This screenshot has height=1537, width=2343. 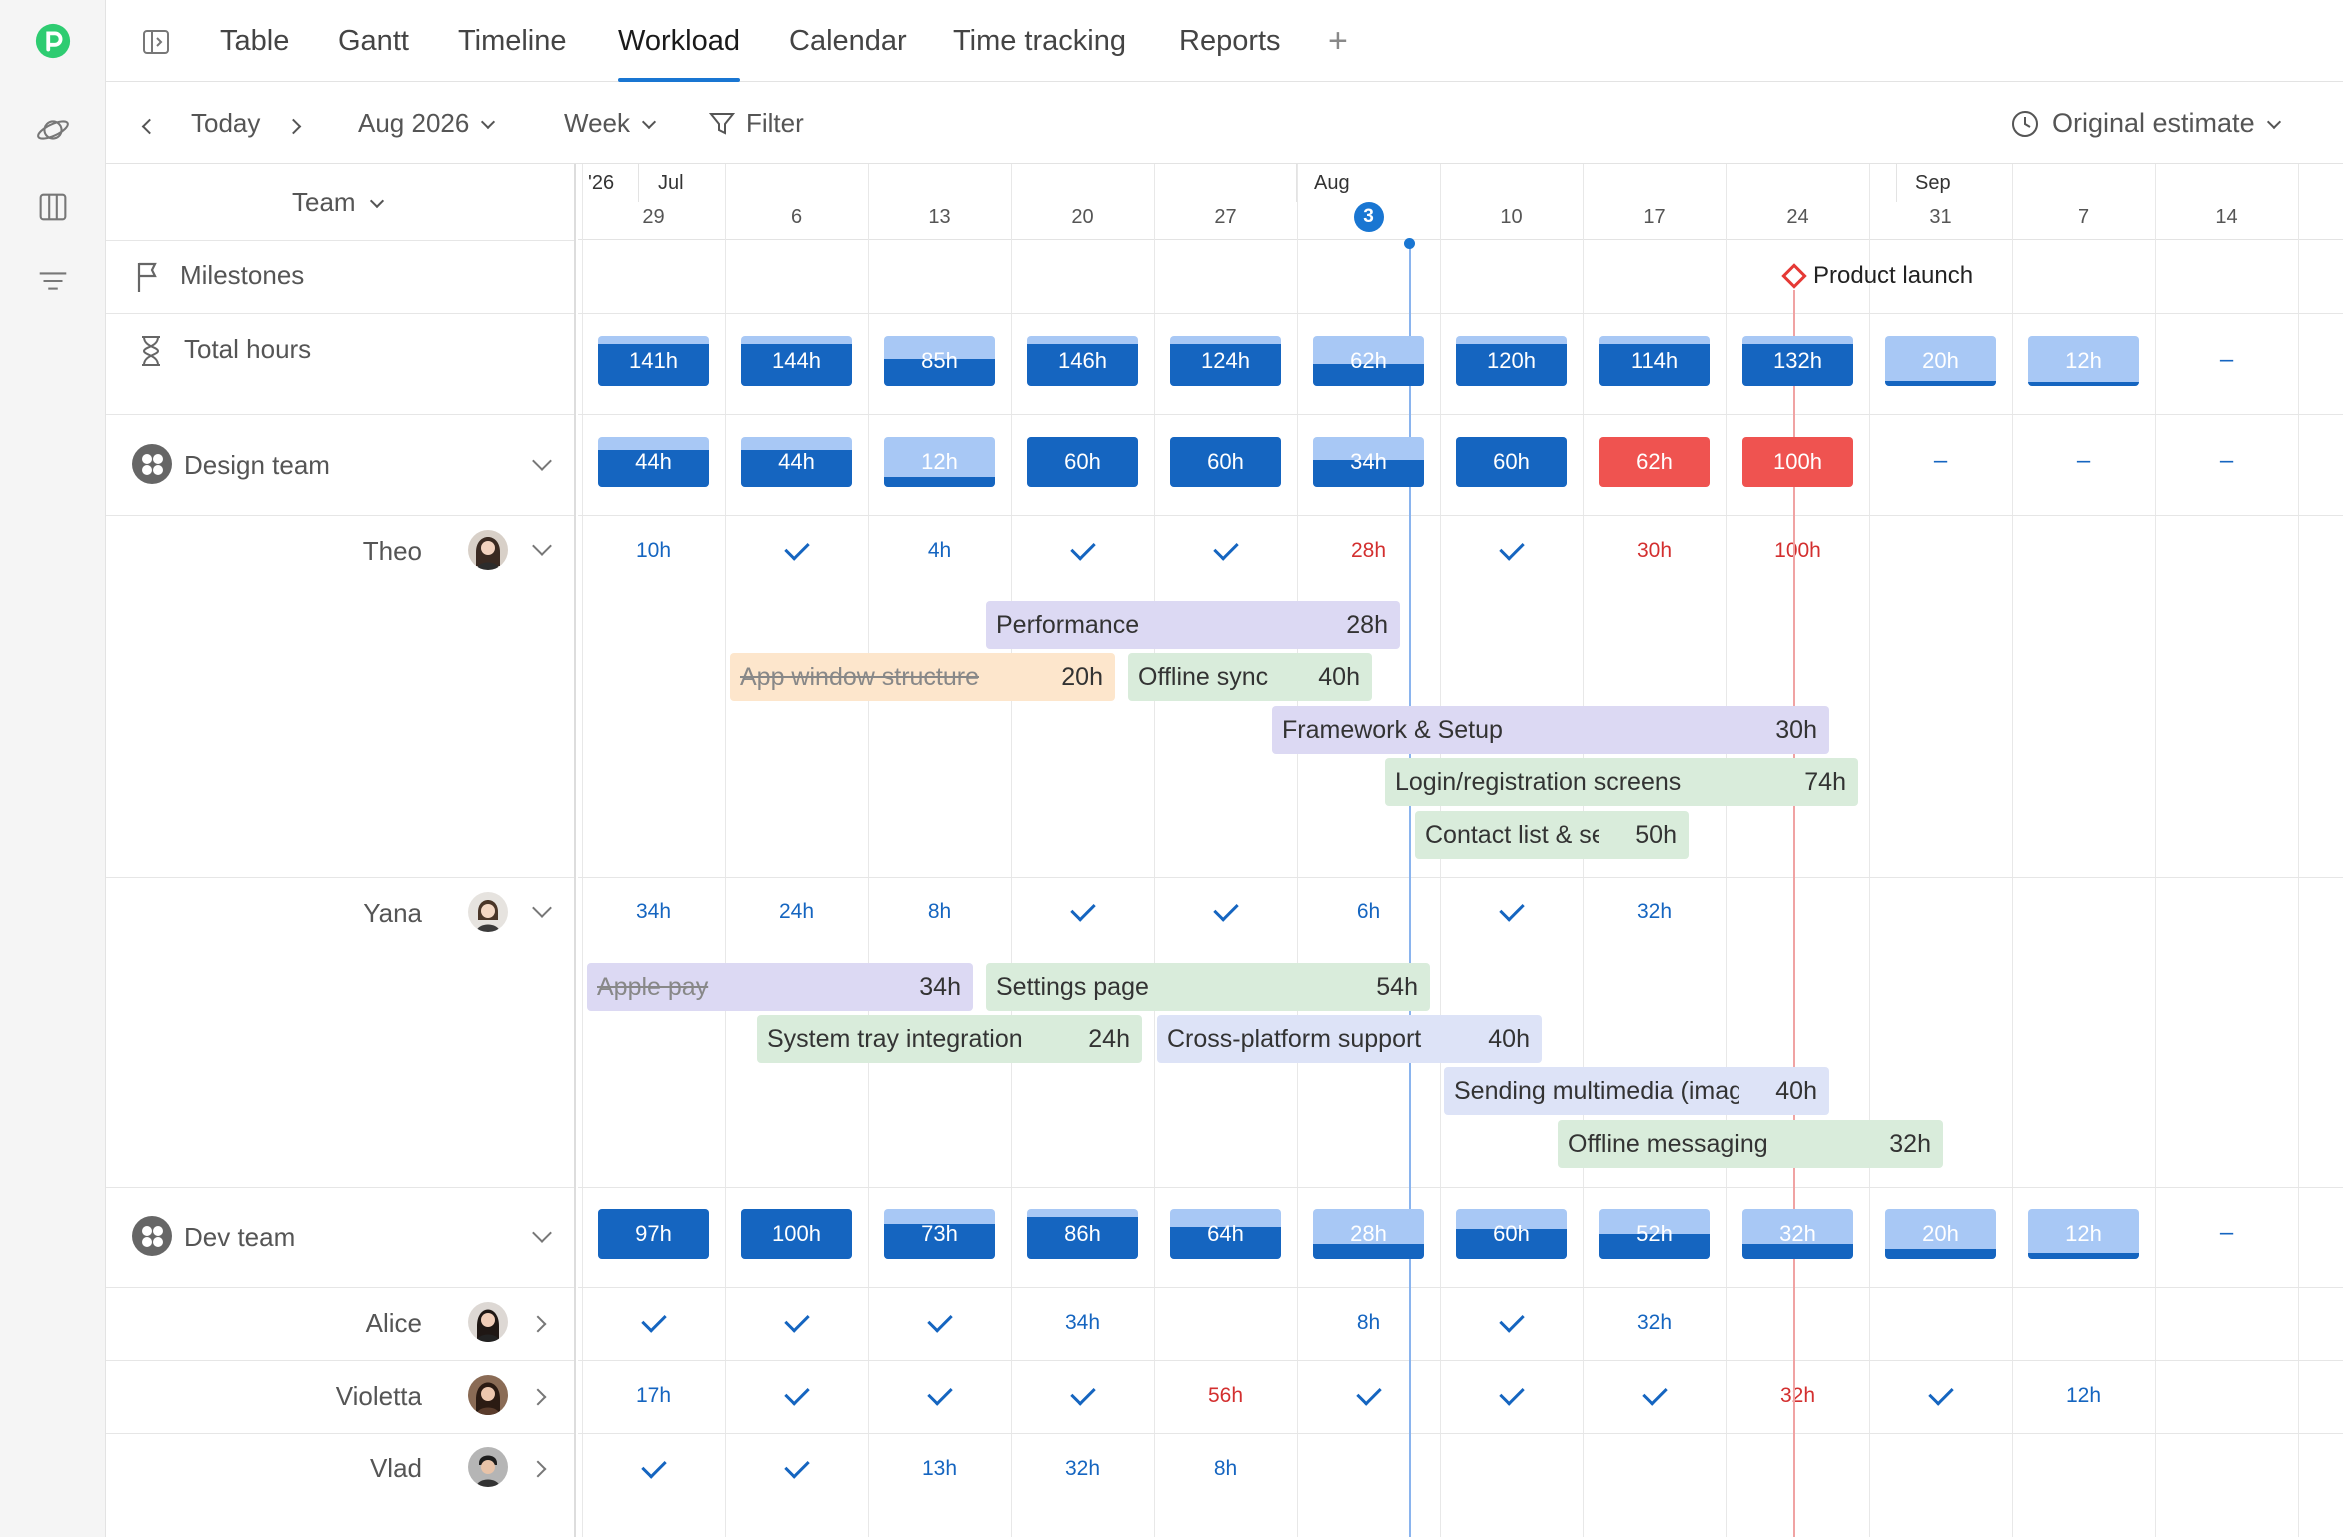 What do you see at coordinates (373, 41) in the screenshot?
I see `tab-gantt: Gantt` at bounding box center [373, 41].